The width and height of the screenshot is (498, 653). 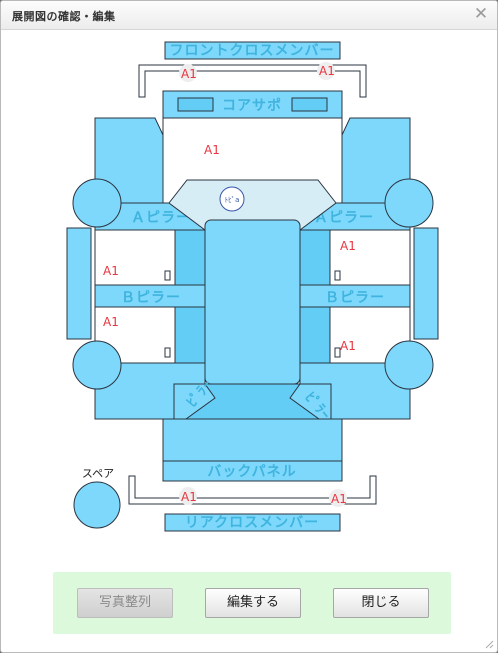 I want to click on right-front-door-mark: A1, so click(x=348, y=246).